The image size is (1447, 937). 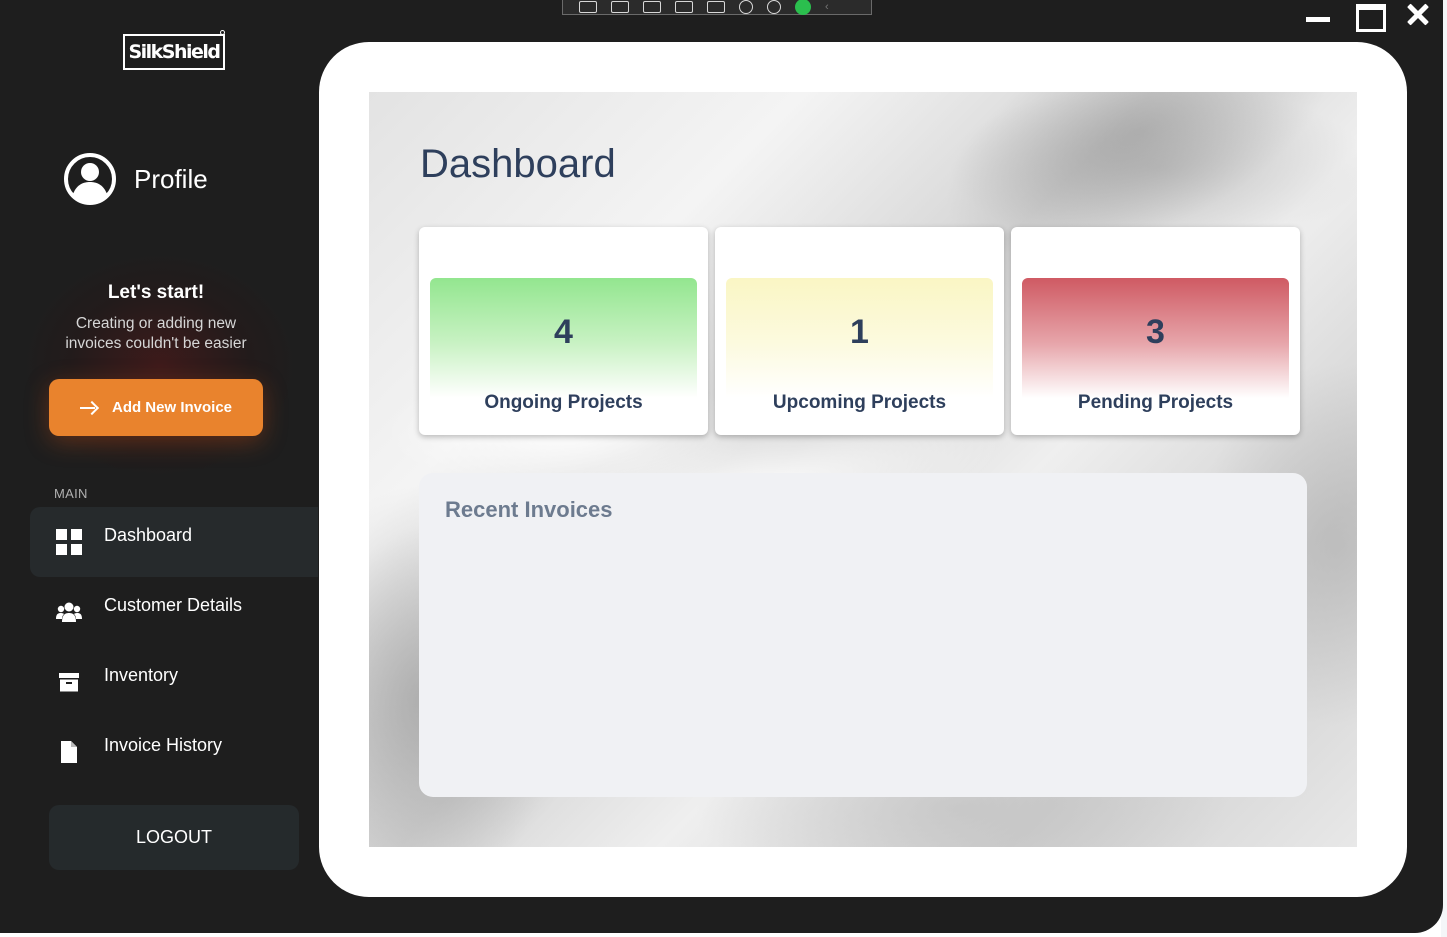 What do you see at coordinates (156, 292) in the screenshot?
I see `promo-title: Let's start!` at bounding box center [156, 292].